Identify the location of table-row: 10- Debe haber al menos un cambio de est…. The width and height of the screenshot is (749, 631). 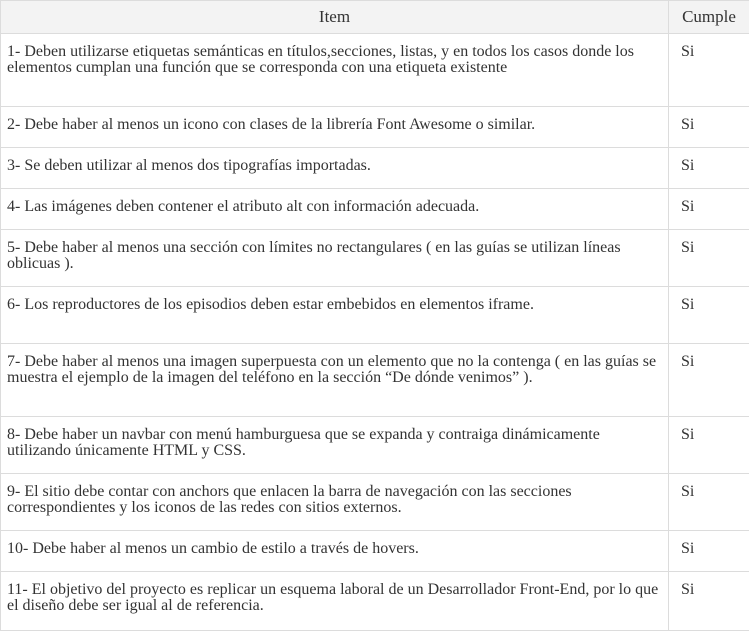
(375, 551).